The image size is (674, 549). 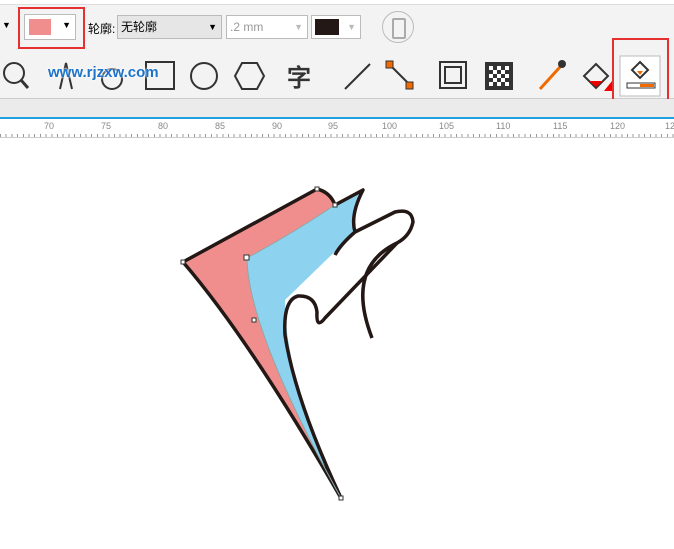 What do you see at coordinates (669, 126) in the screenshot?
I see `ruler-label: 12` at bounding box center [669, 126].